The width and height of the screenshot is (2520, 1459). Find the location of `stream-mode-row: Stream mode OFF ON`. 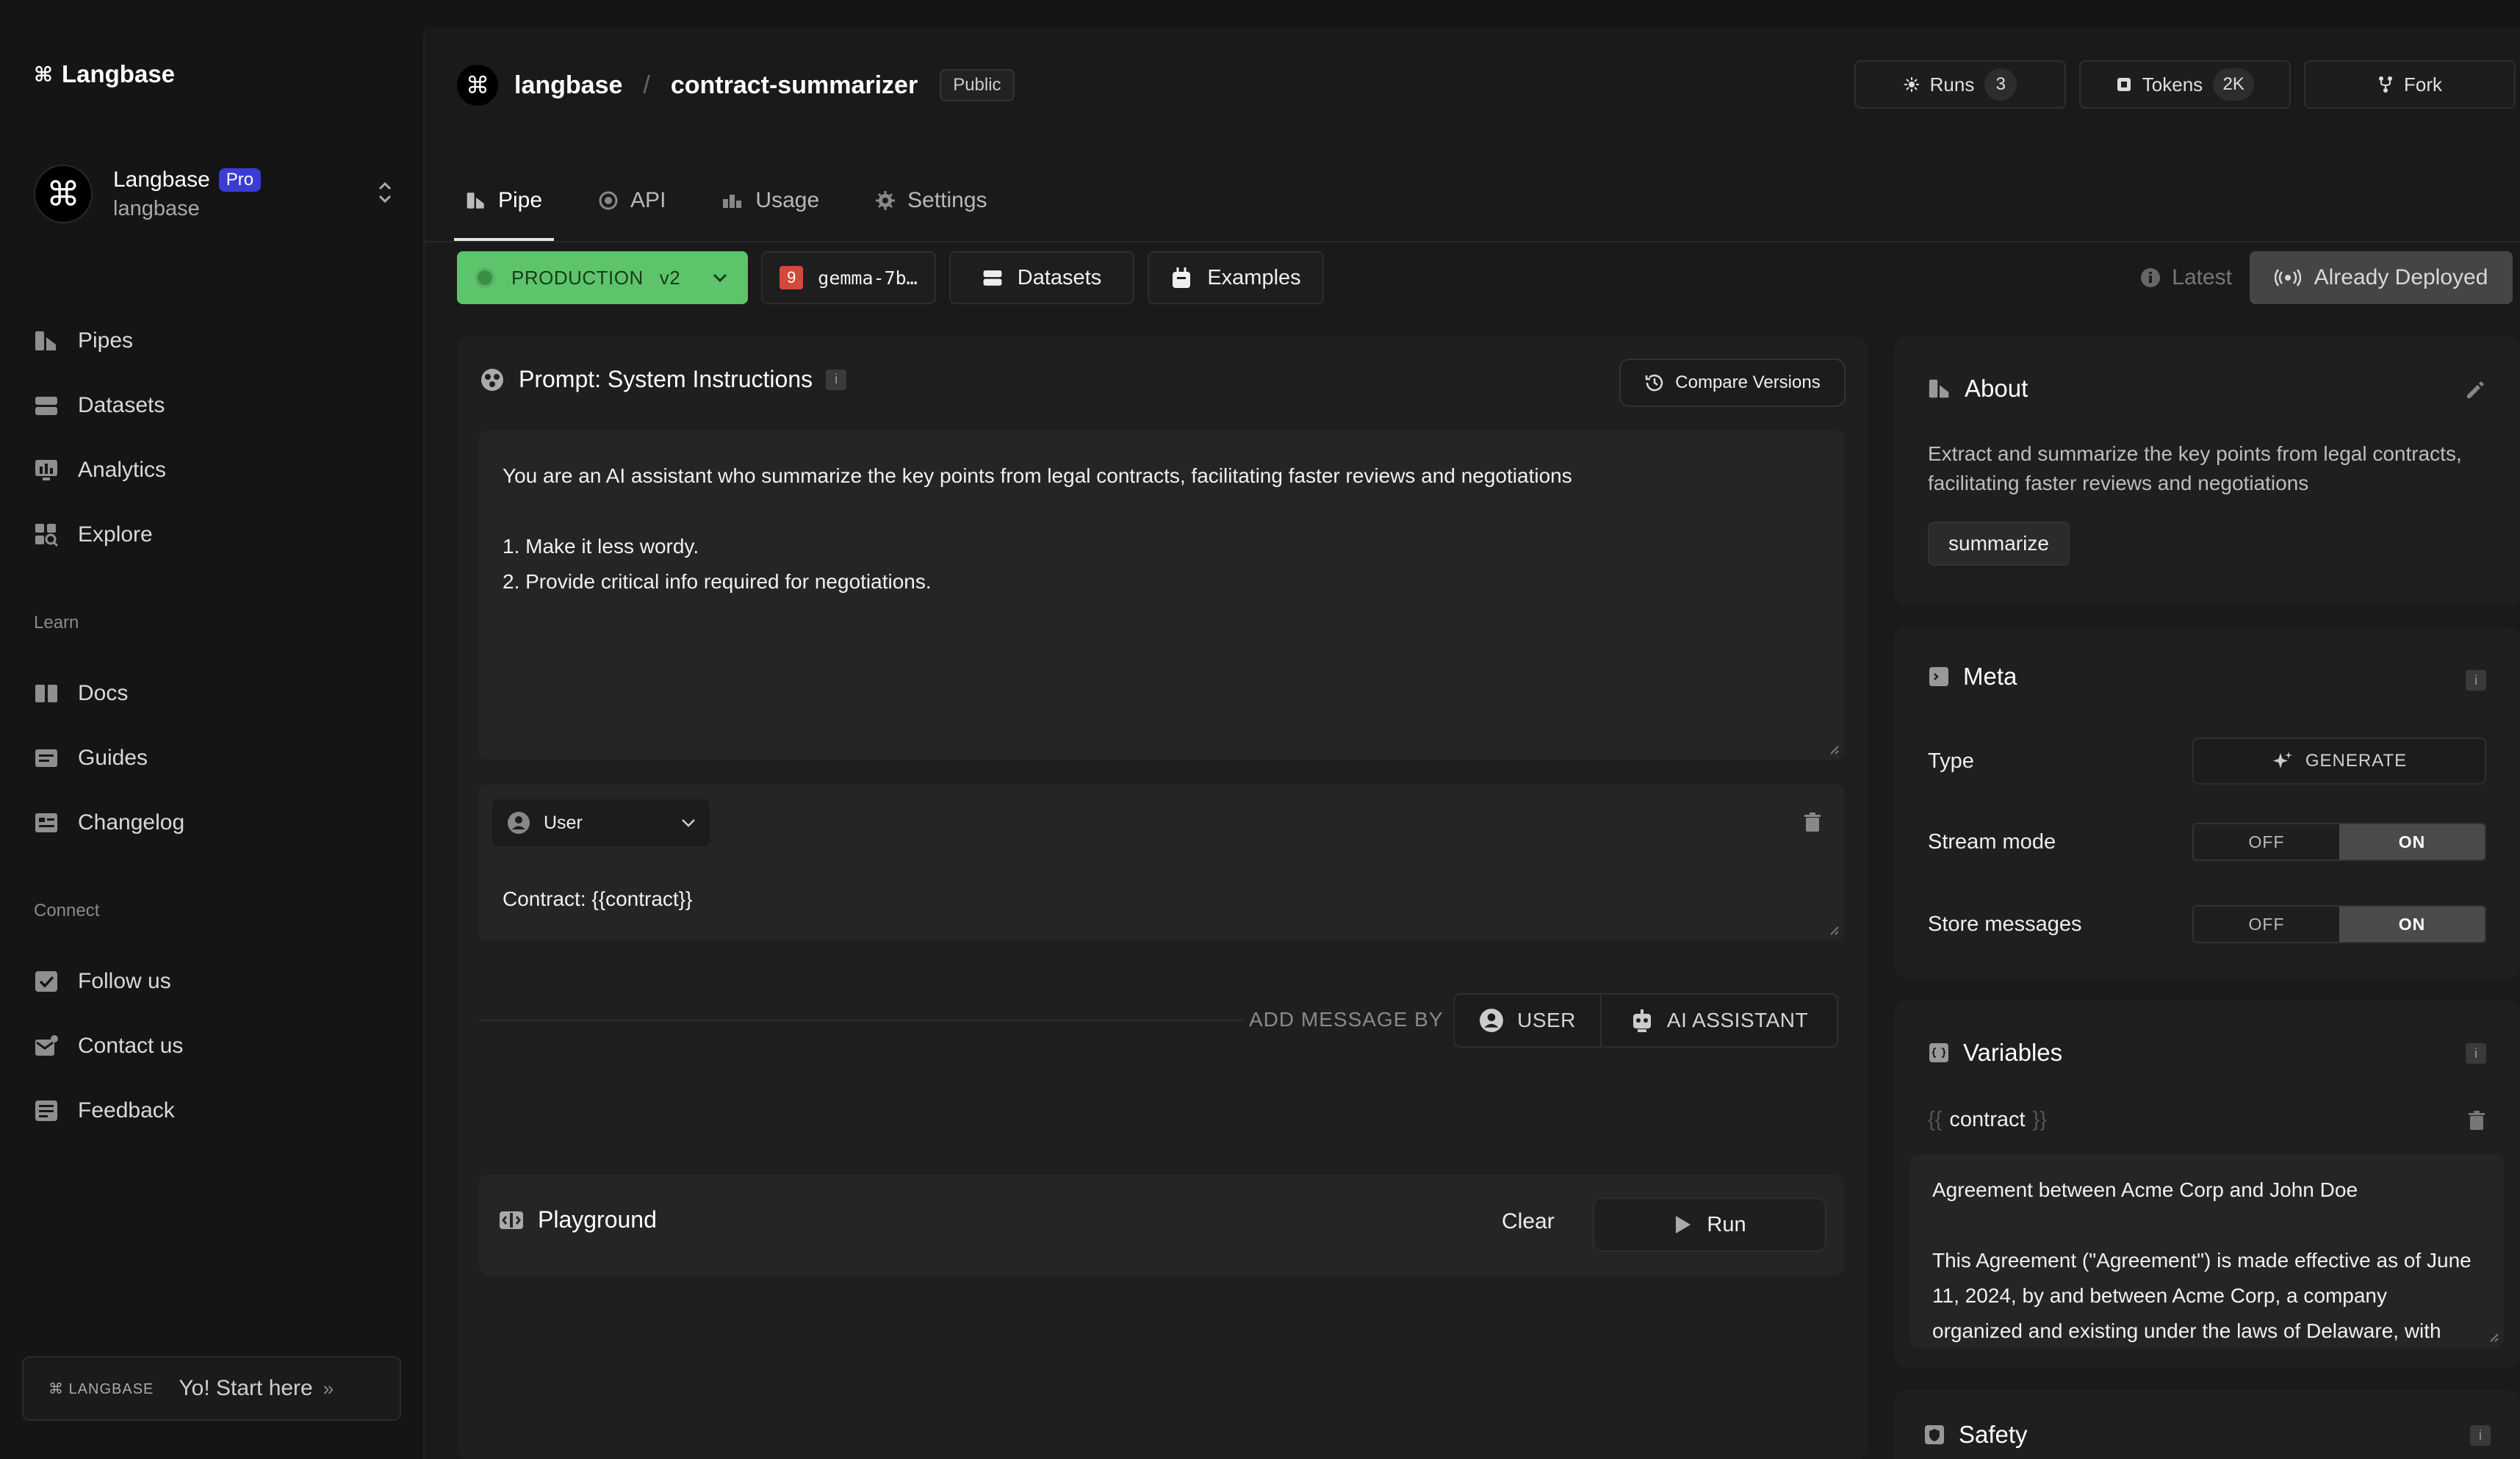

stream-mode-row: Stream mode OFF ON is located at coordinates (2207, 842).